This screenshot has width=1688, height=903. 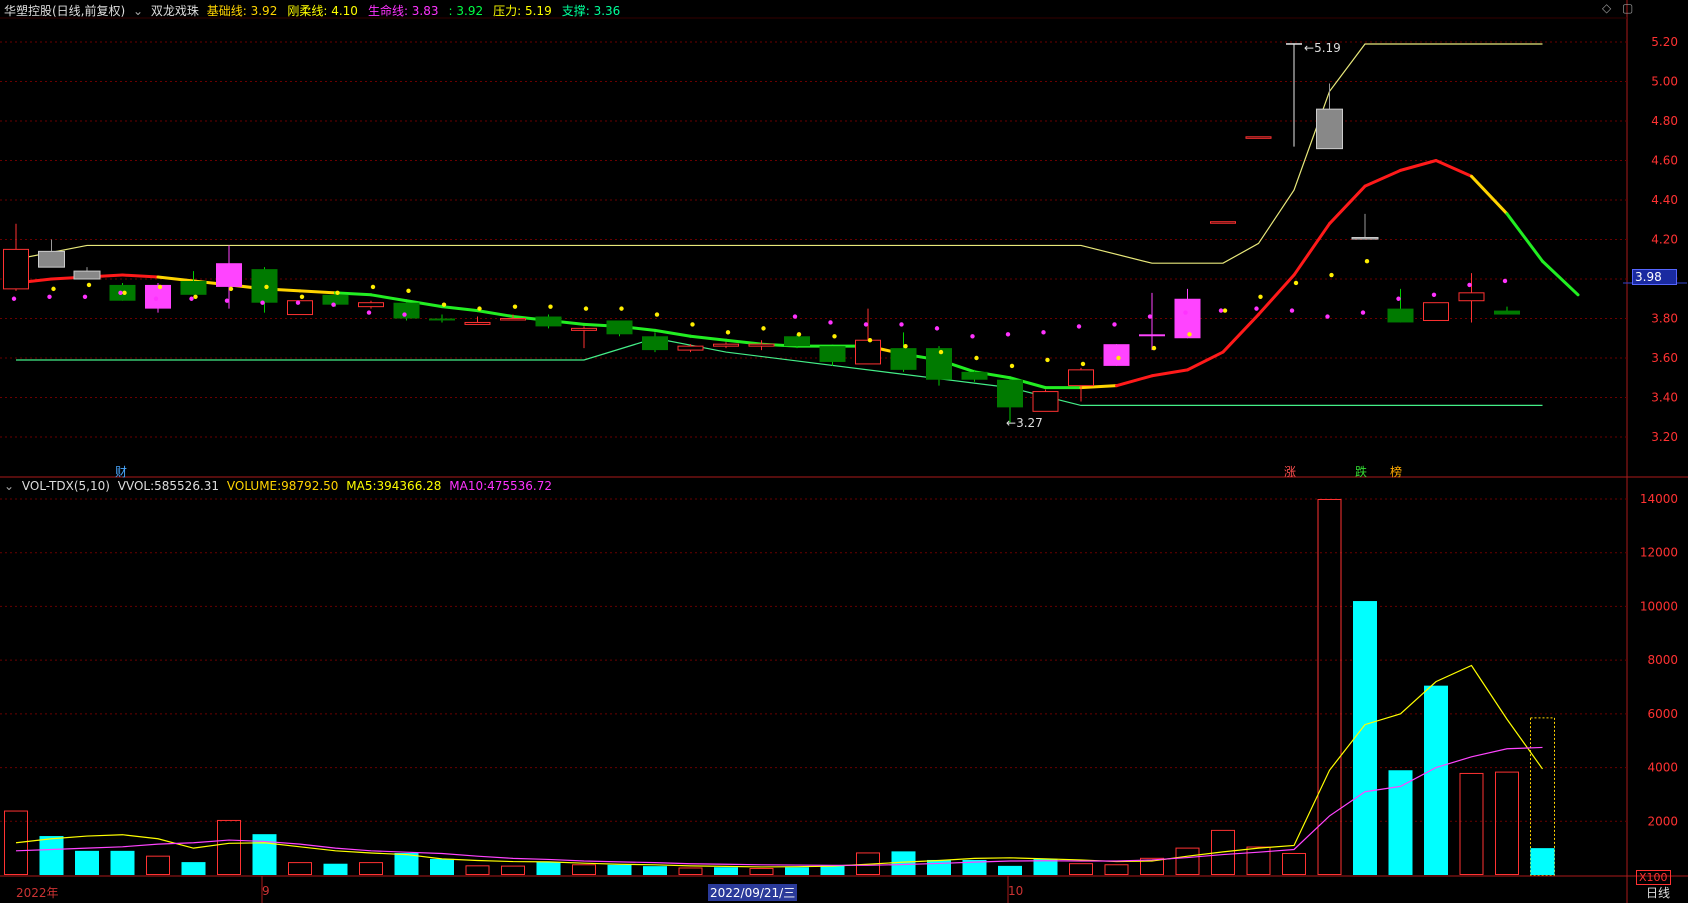 What do you see at coordinates (520, 486) in the screenshot?
I see `ma10-value: 475536.72` at bounding box center [520, 486].